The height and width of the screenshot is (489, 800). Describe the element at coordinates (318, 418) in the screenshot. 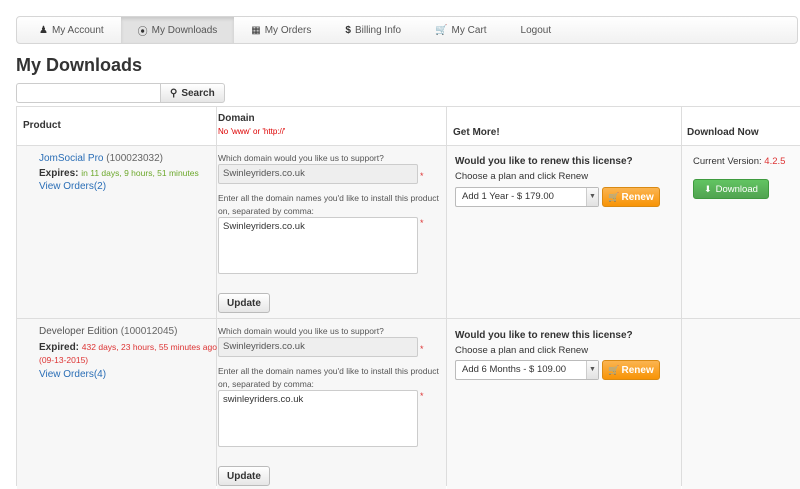

I see `domains-textarea: swinleyriders.co.uk` at that location.